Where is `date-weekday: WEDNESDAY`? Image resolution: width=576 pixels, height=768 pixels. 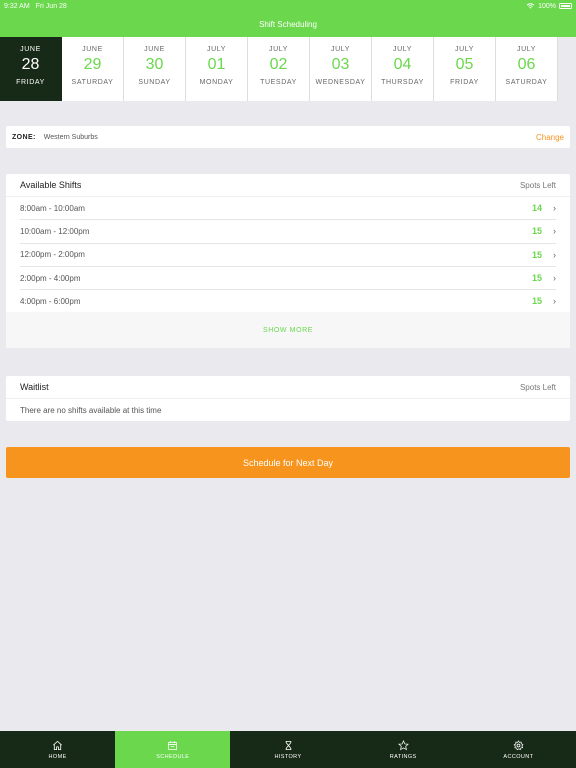 date-weekday: WEDNESDAY is located at coordinates (340, 82).